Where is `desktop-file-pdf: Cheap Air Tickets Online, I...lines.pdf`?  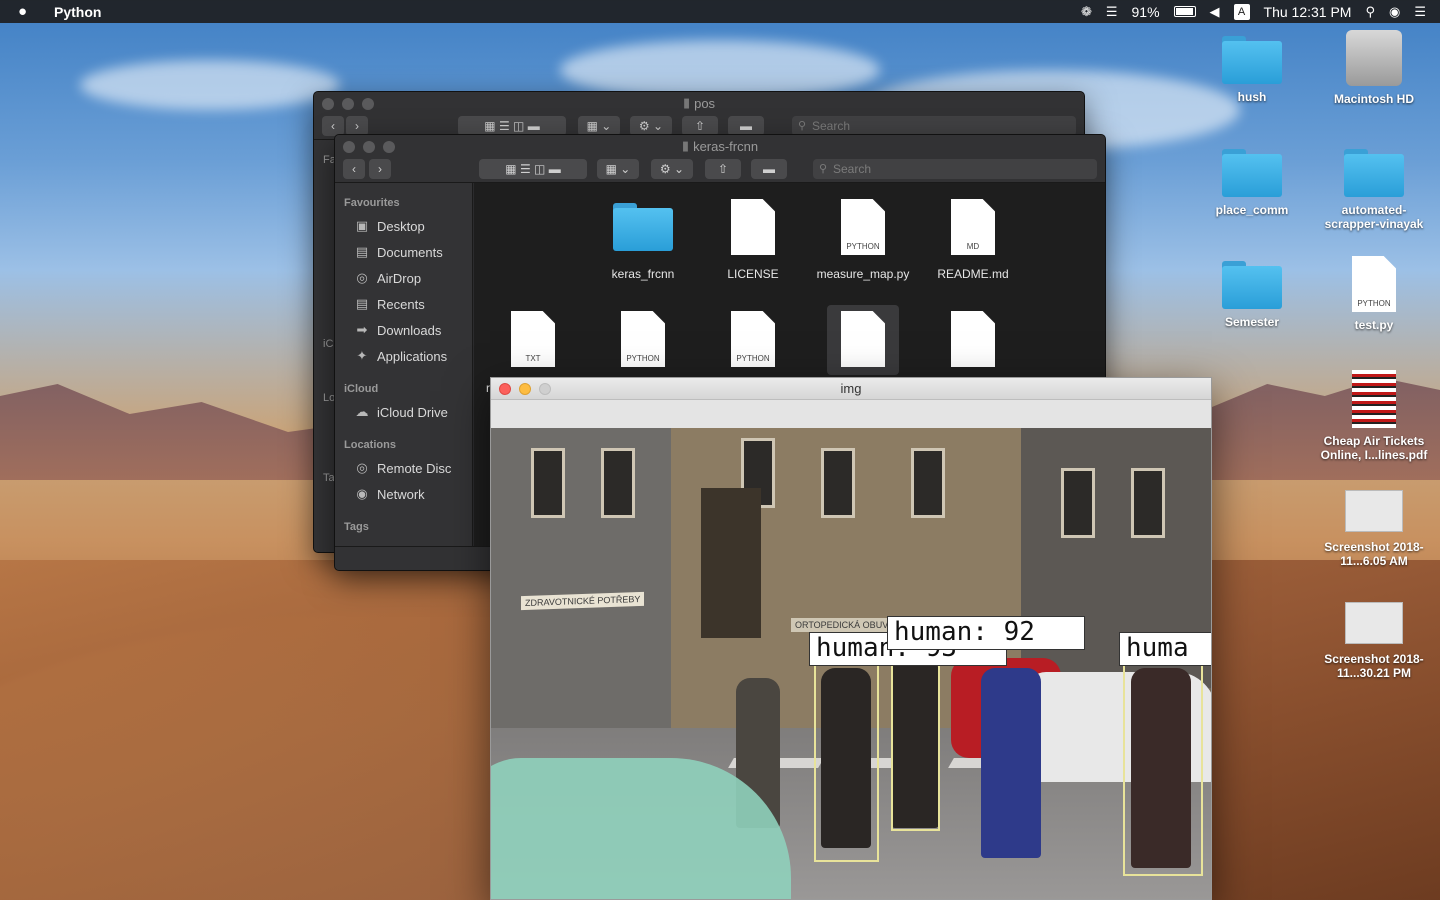 desktop-file-pdf: Cheap Air Tickets Online, I...lines.pdf is located at coordinates (1374, 416).